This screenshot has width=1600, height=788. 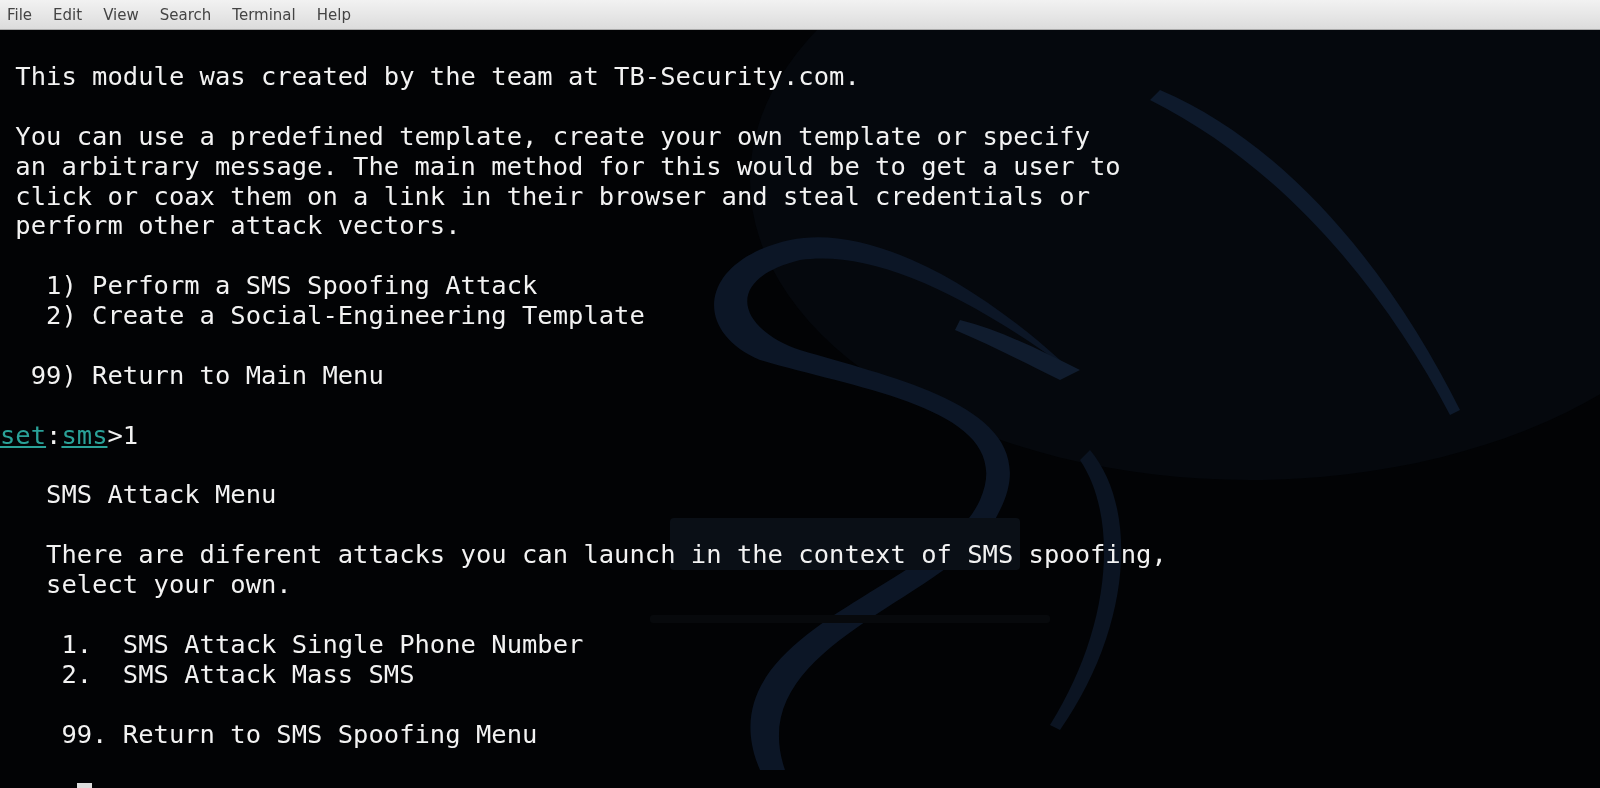 I want to click on menu-item: Terminal, so click(x=264, y=14).